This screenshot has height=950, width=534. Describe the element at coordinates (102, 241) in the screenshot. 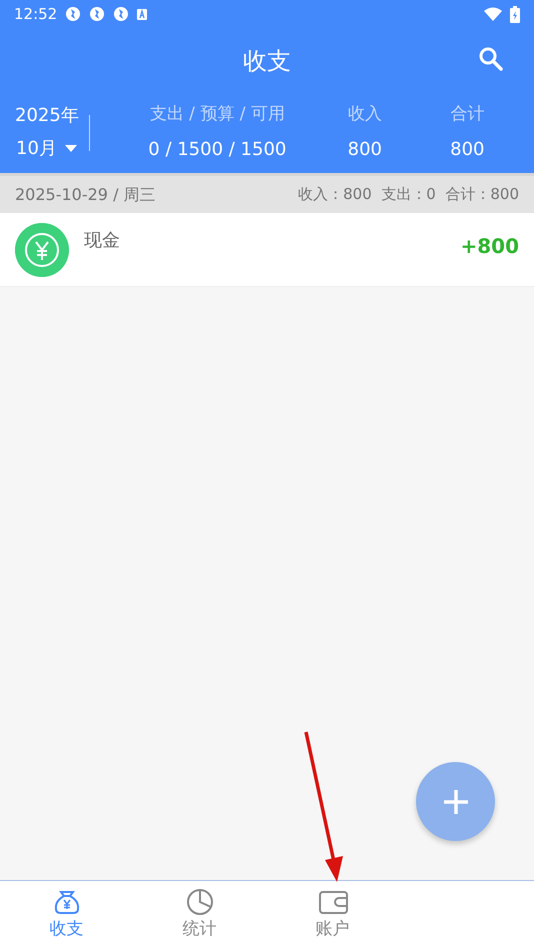

I see `record-category: 现金` at that location.